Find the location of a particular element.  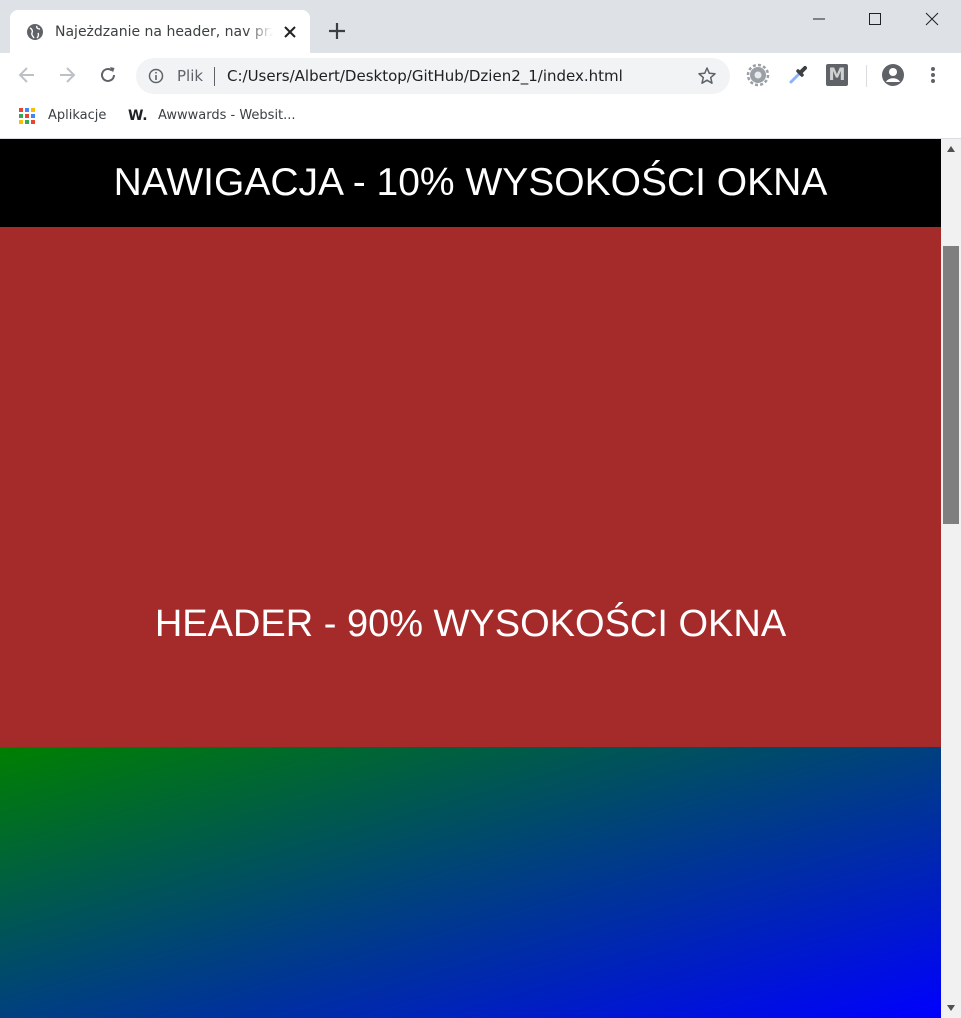

window-maximize-button is located at coordinates (875, 19).